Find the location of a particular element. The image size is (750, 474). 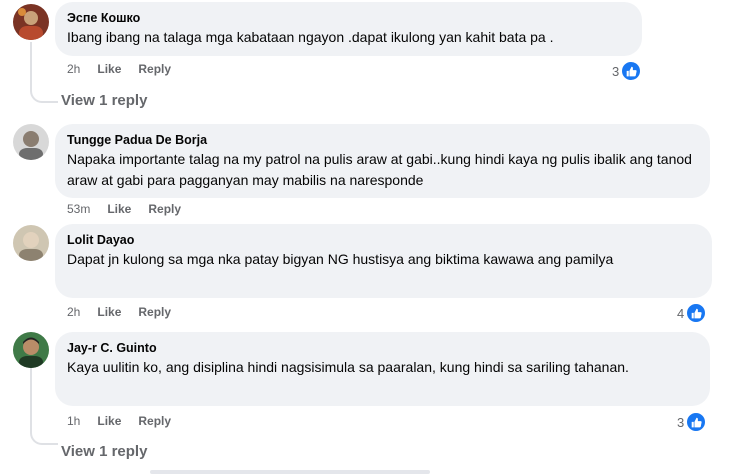

reaction-count: 4 is located at coordinates (681, 313).